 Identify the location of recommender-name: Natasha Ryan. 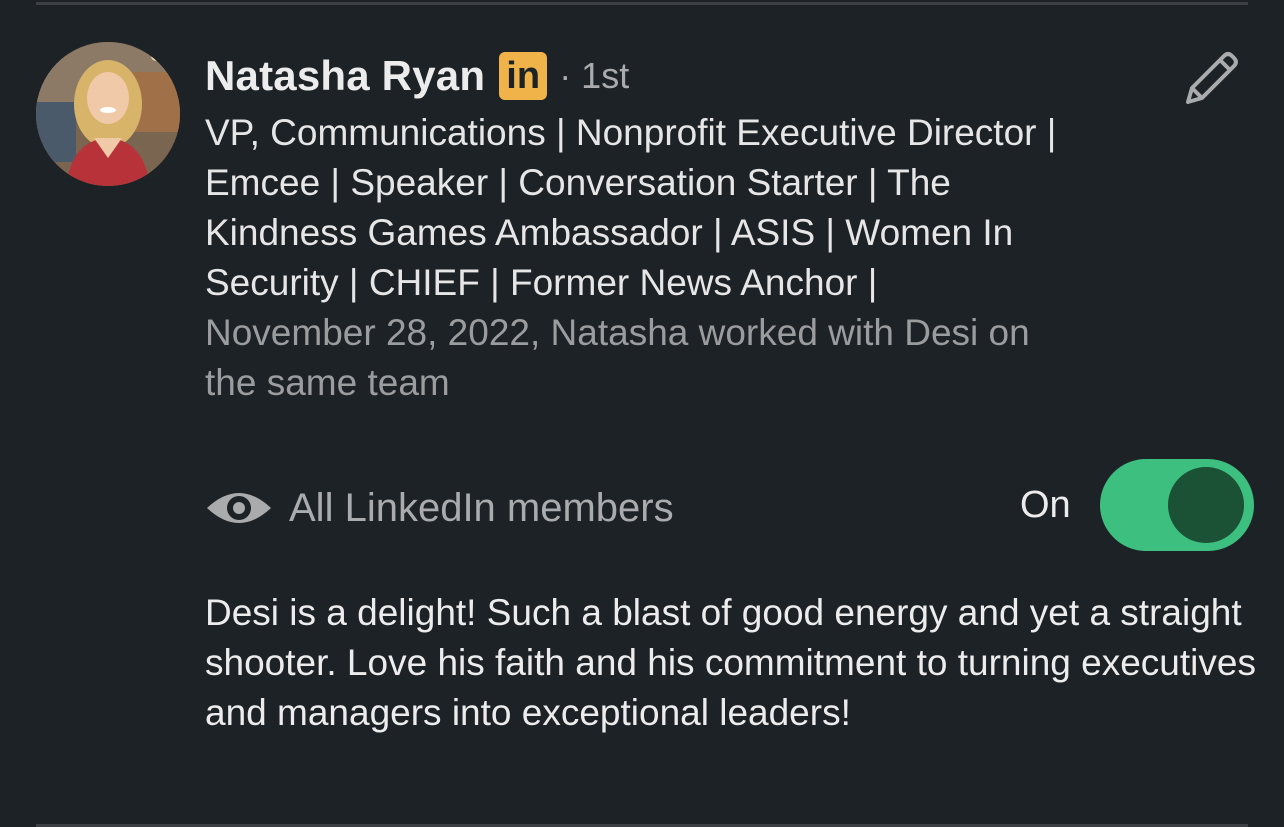
(345, 76).